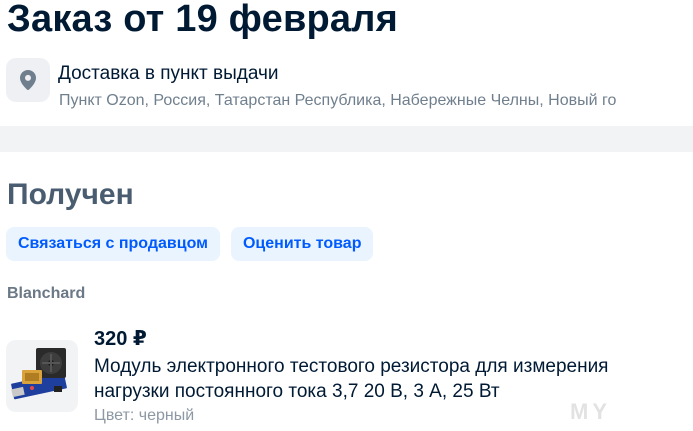 This screenshot has width=693, height=431. Describe the element at coordinates (42, 376) in the screenshot. I see `product-image` at that location.